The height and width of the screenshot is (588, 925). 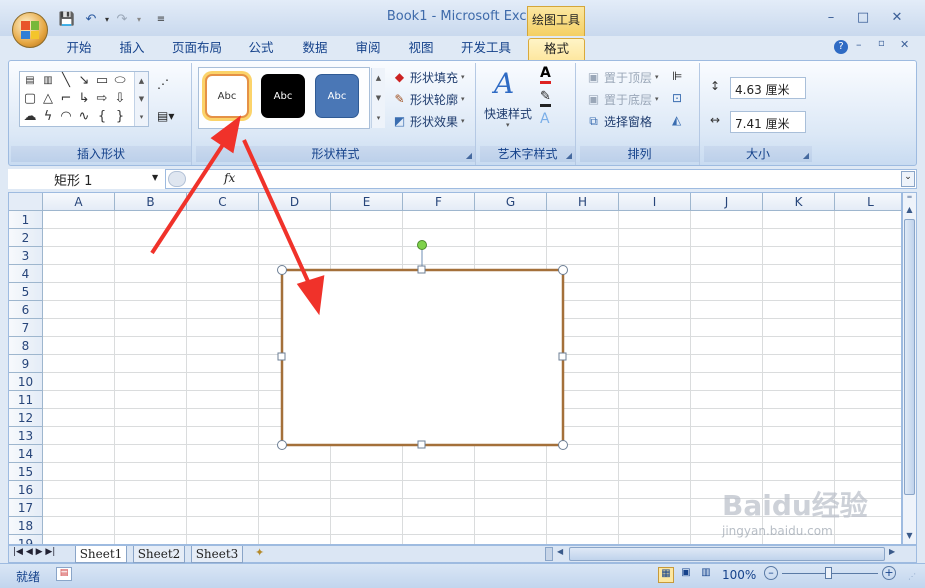 What do you see at coordinates (771, 573) in the screenshot?
I see `zoom-out-icon: –` at bounding box center [771, 573].